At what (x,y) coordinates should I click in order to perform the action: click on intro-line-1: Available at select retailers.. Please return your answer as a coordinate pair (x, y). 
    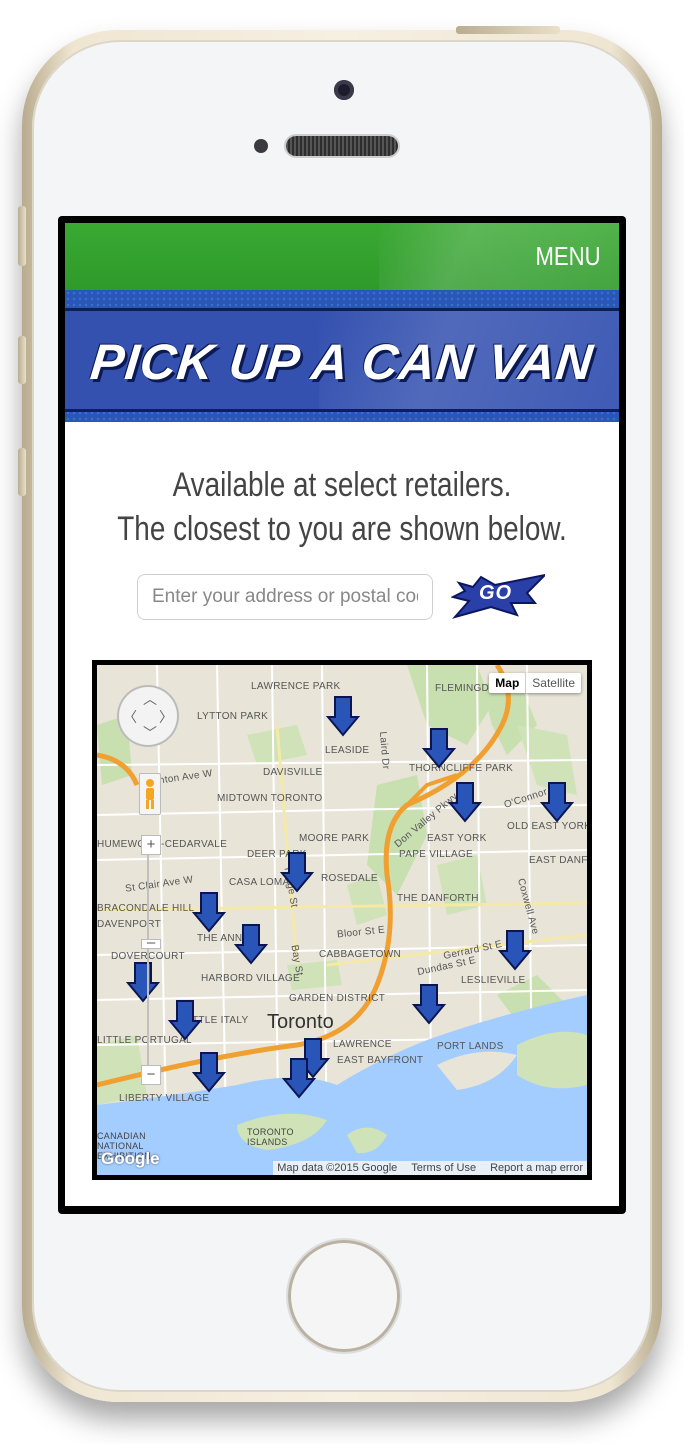
    Looking at the image, I should click on (342, 485).